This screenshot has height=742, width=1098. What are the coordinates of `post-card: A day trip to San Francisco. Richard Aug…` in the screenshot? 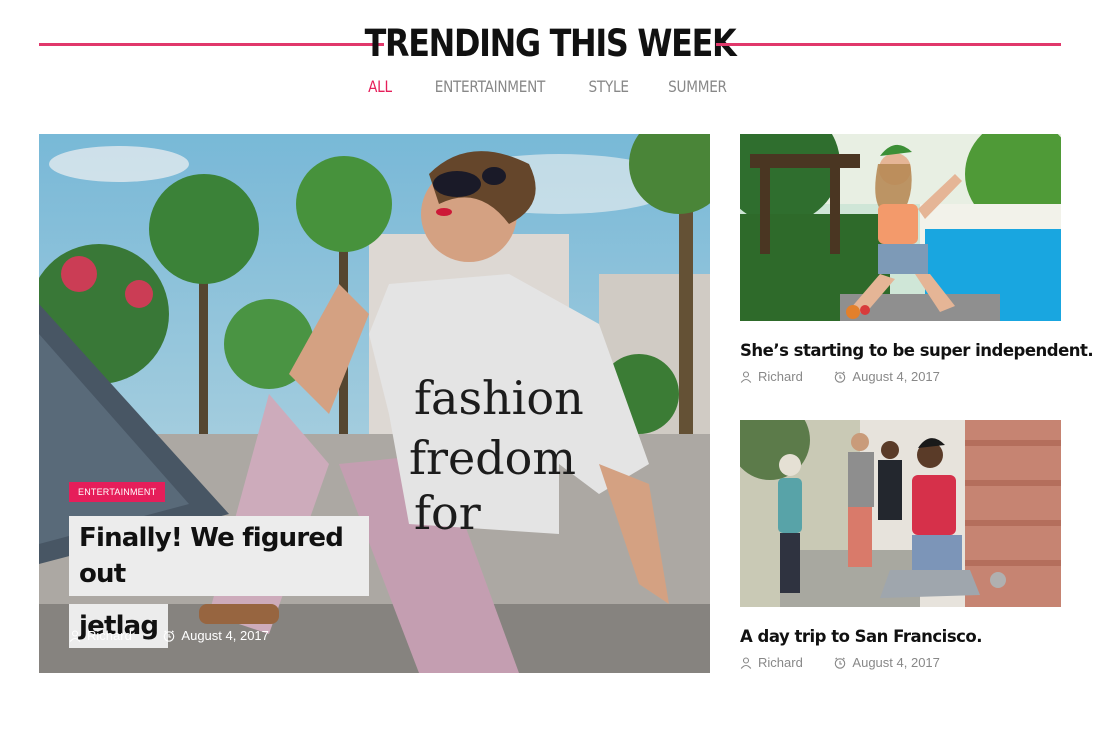 It's located at (900, 546).